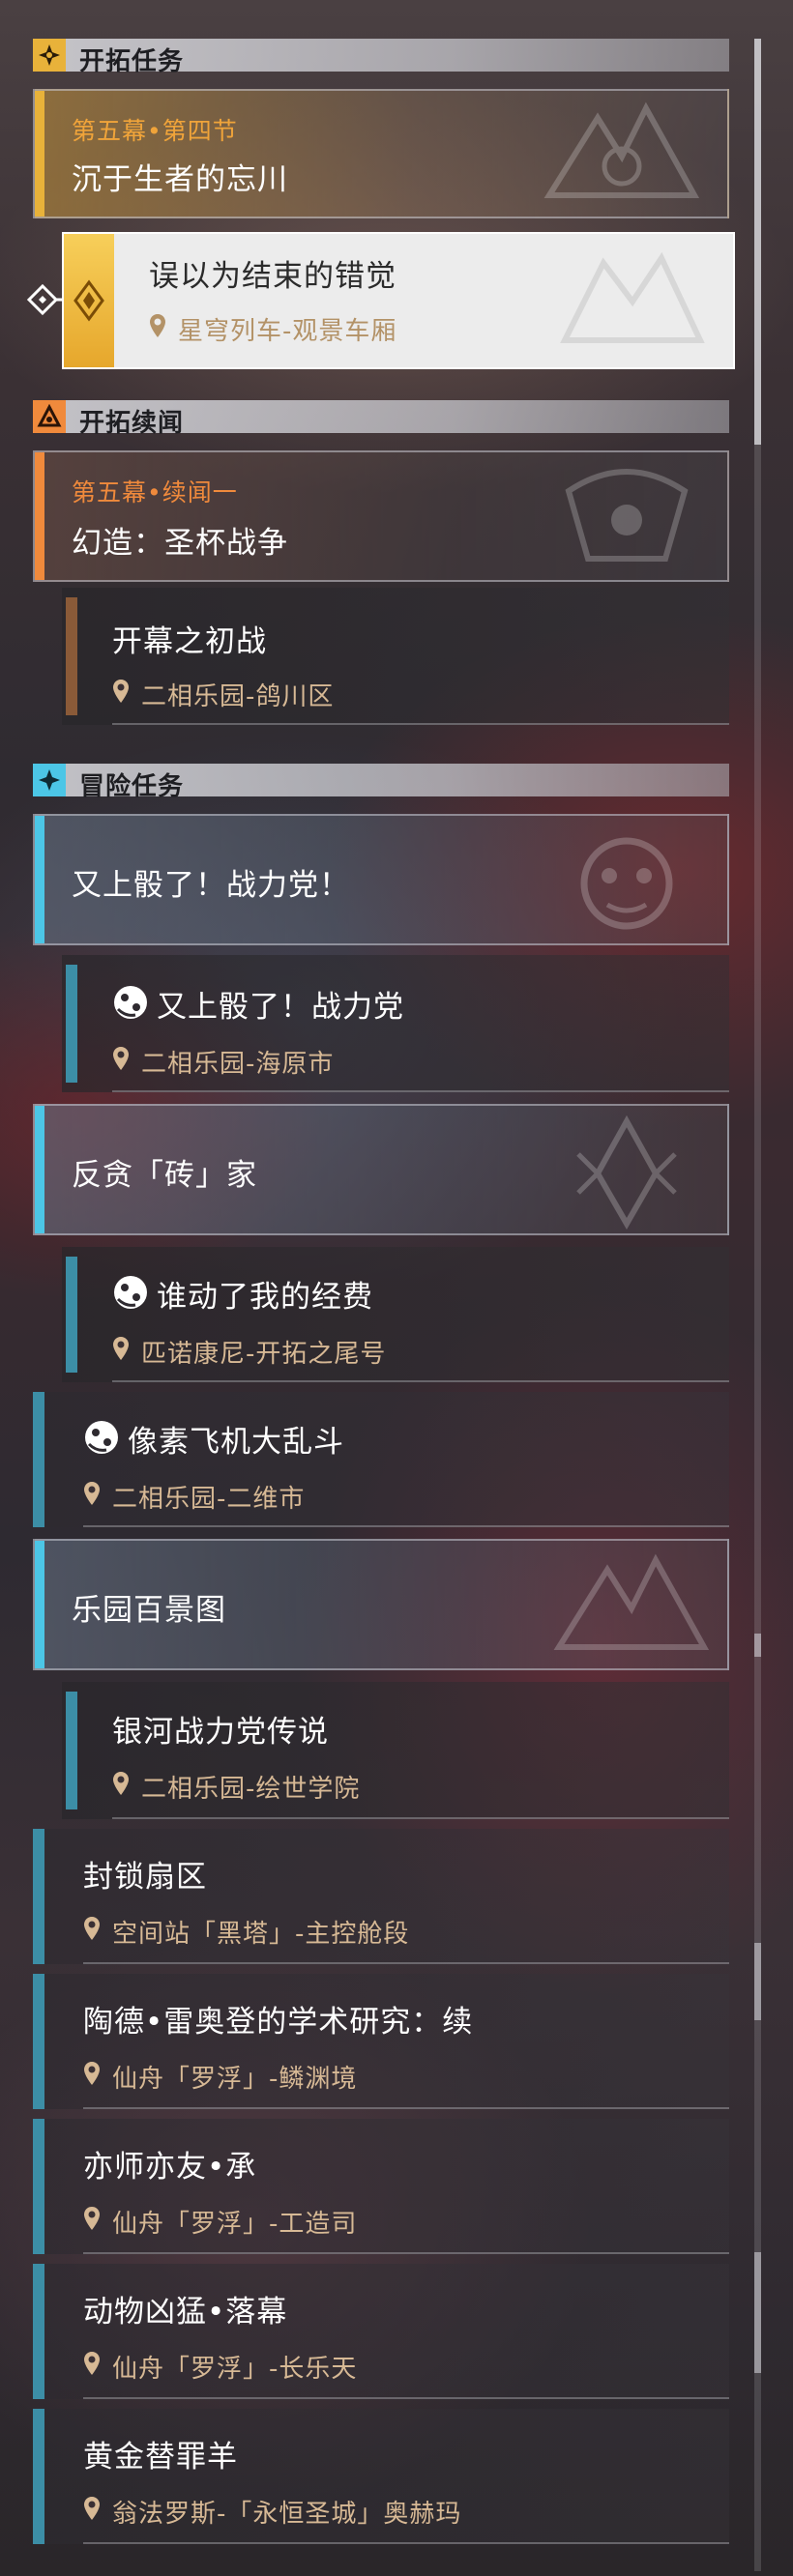 Image resolution: width=793 pixels, height=2576 pixels. Describe the element at coordinates (44, 301) in the screenshot. I see `diamond-arrow-icon` at that location.